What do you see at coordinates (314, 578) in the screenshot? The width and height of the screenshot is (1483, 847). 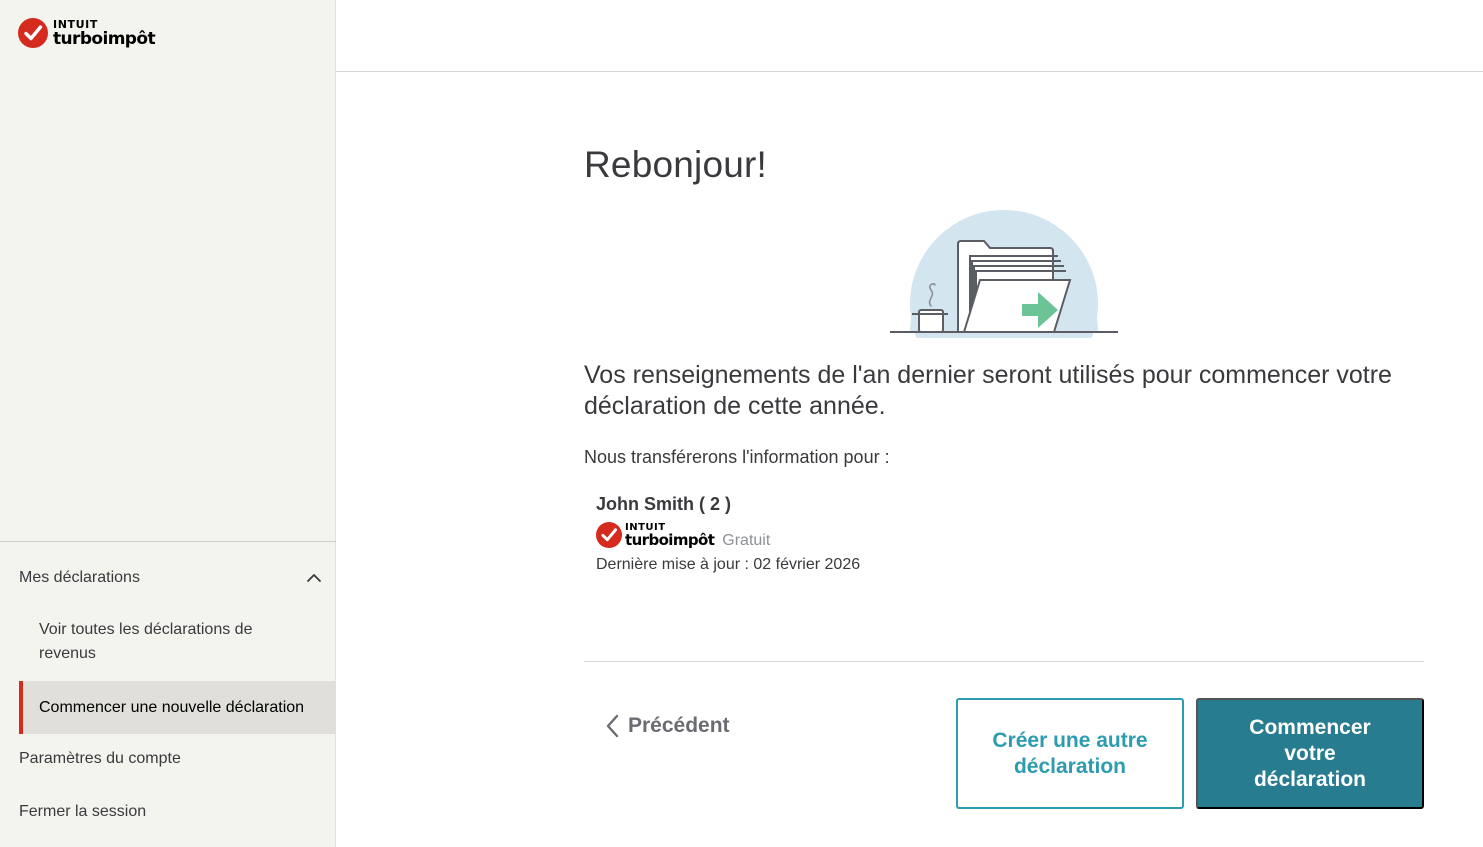 I see `chevron-up-icon` at bounding box center [314, 578].